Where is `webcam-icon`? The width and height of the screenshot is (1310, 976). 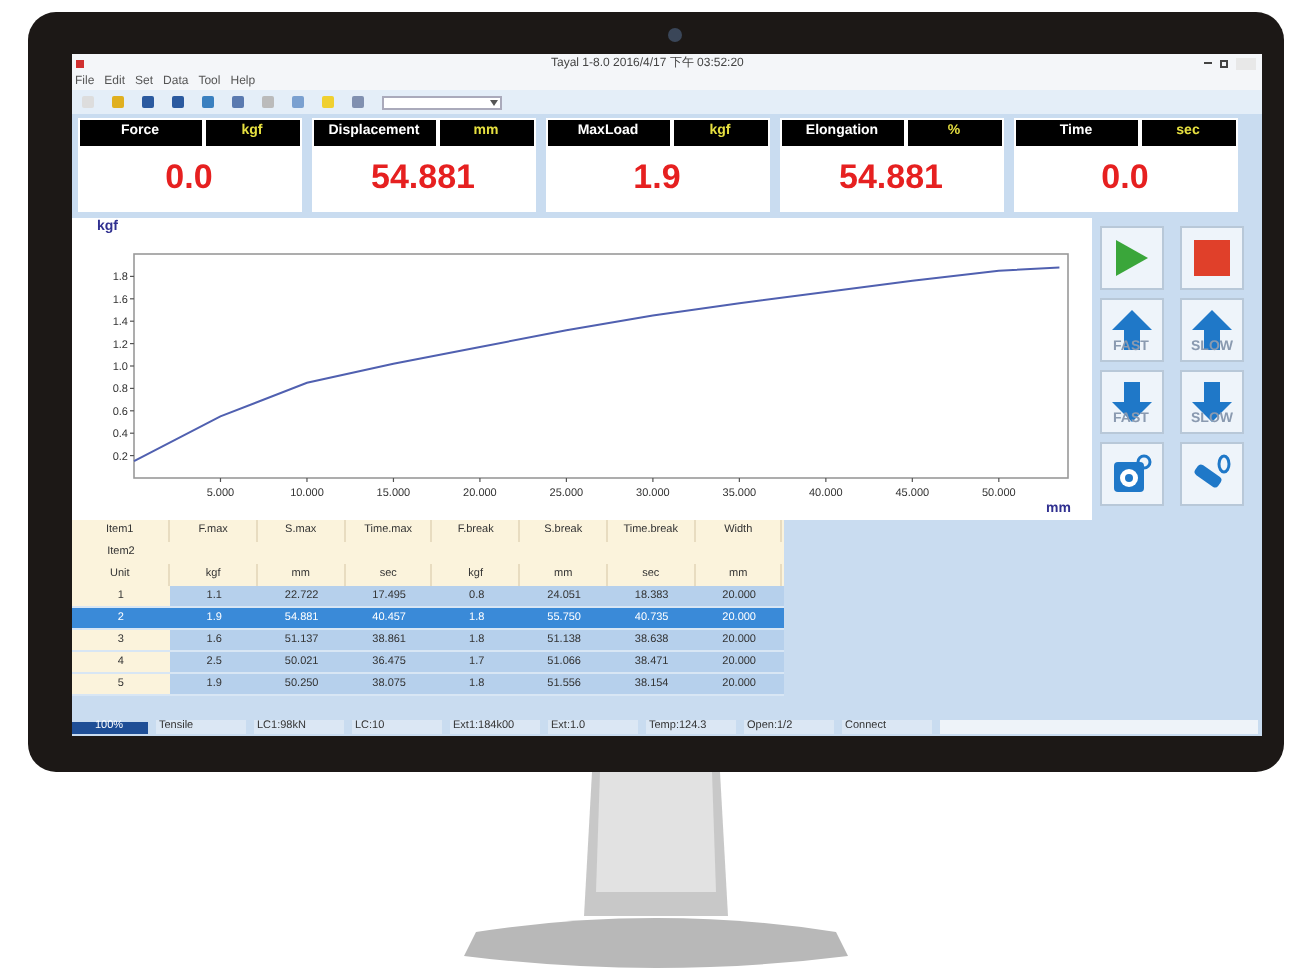
webcam-icon is located at coordinates (674, 35).